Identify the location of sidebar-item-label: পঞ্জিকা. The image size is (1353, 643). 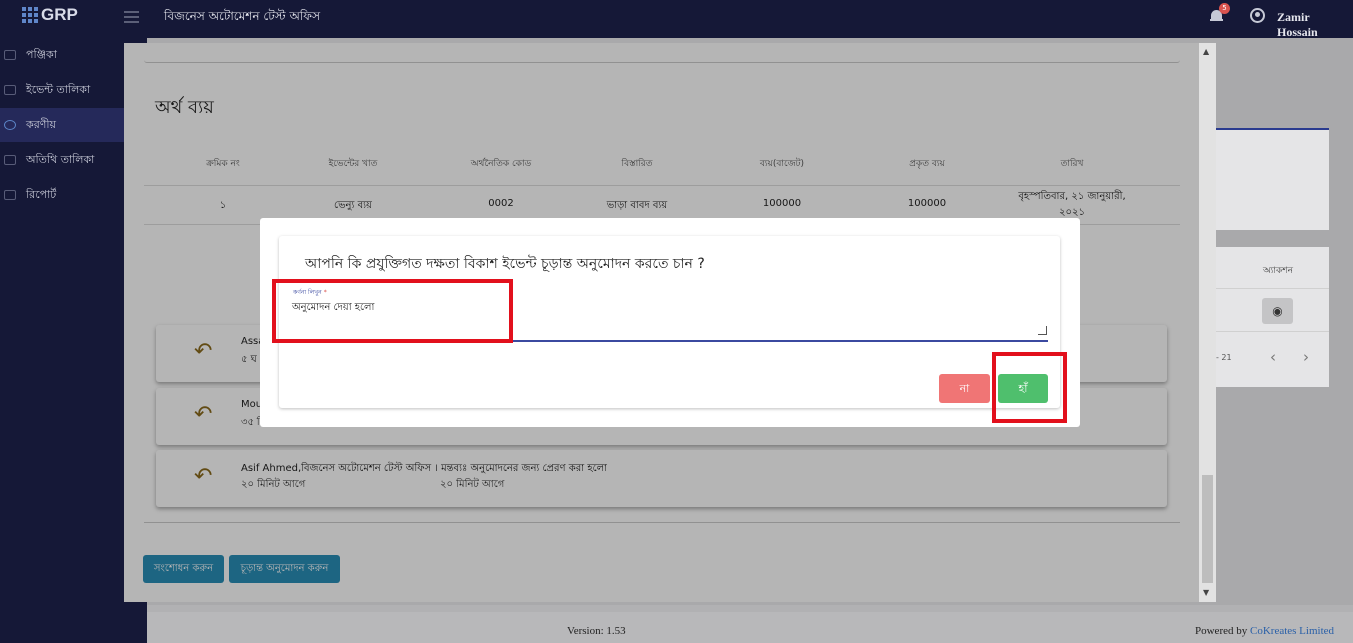
(41, 54).